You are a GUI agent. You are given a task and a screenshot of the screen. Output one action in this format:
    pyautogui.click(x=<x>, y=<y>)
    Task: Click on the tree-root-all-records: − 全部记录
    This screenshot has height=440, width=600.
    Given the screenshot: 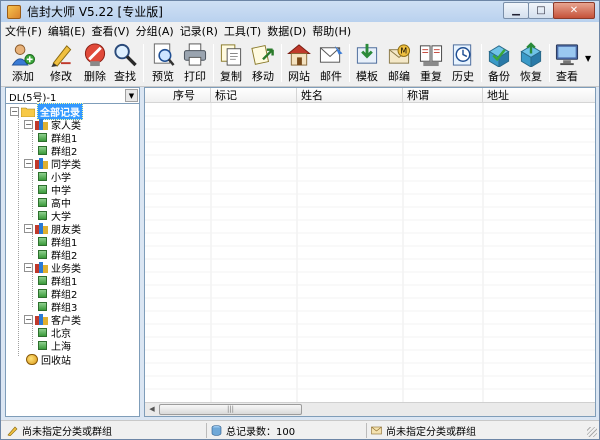 What is the action you would take?
    pyautogui.click(x=46, y=111)
    